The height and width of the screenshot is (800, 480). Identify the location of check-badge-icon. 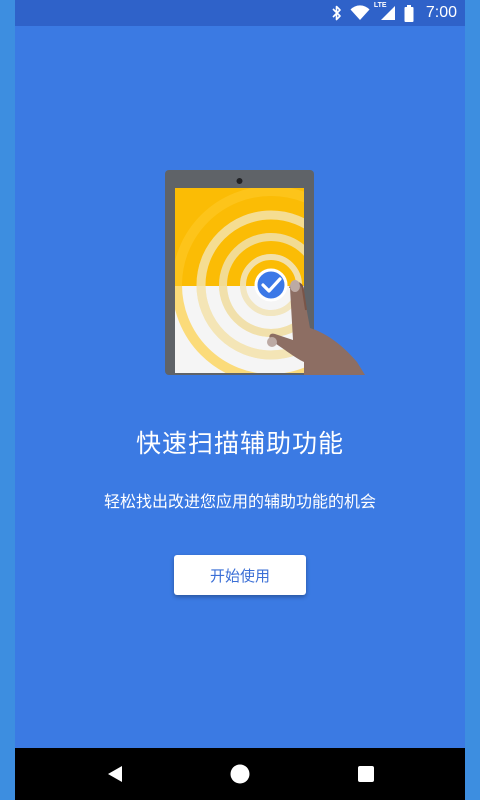
(271, 285).